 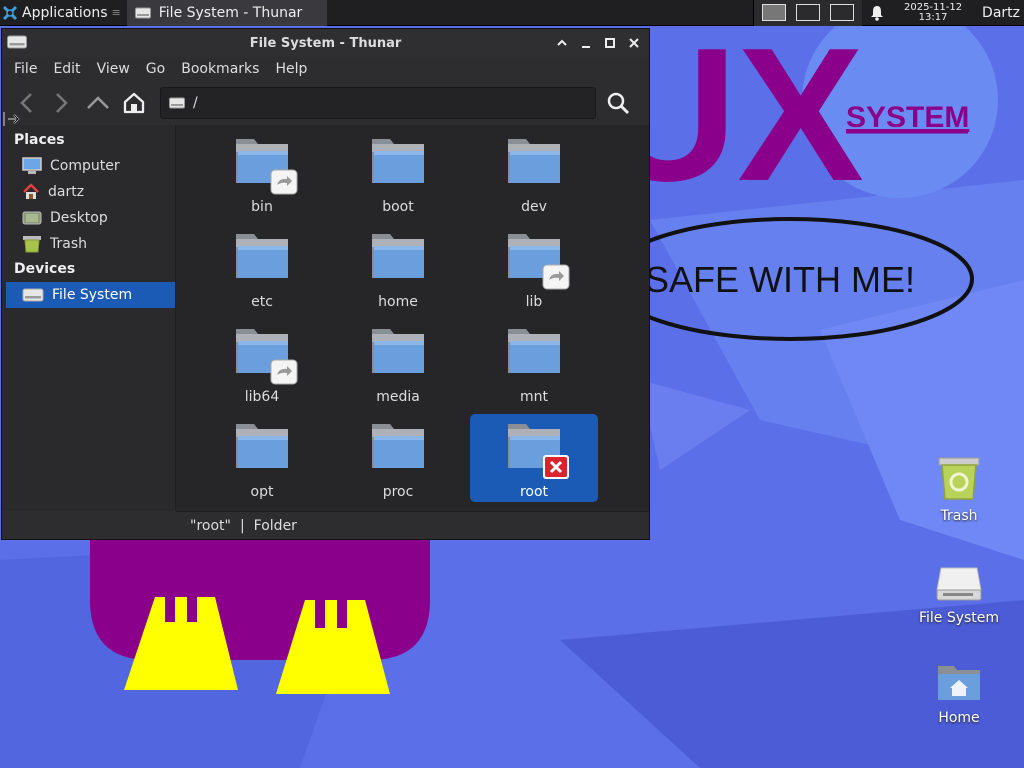 I want to click on window-controls, so click(x=598, y=43).